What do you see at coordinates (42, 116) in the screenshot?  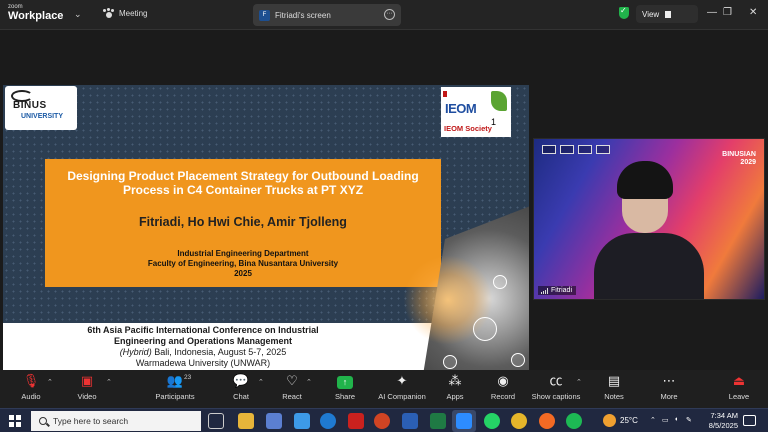 I see `binus-logo-subtext: UNIVERSITY` at bounding box center [42, 116].